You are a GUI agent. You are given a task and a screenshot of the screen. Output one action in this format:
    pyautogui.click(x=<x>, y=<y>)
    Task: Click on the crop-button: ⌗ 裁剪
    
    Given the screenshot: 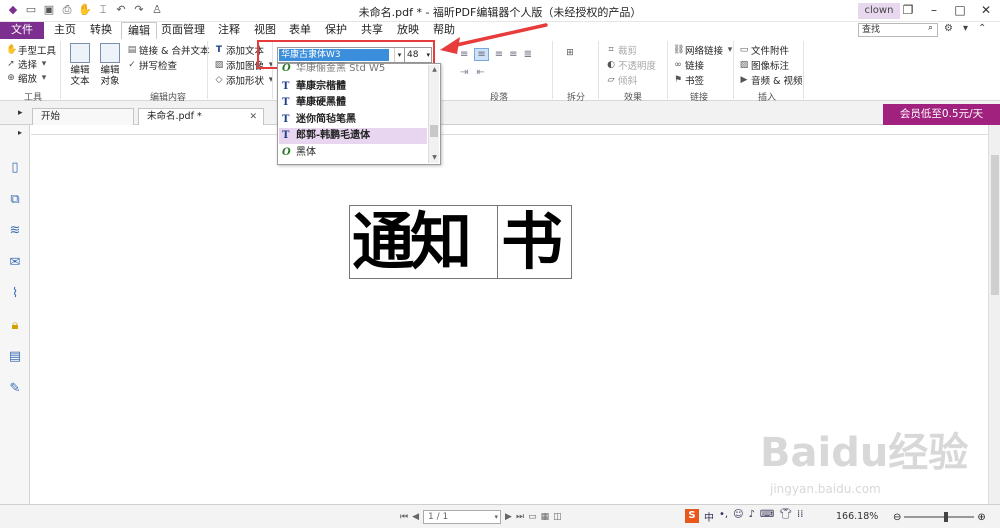 What is the action you would take?
    pyautogui.click(x=621, y=50)
    